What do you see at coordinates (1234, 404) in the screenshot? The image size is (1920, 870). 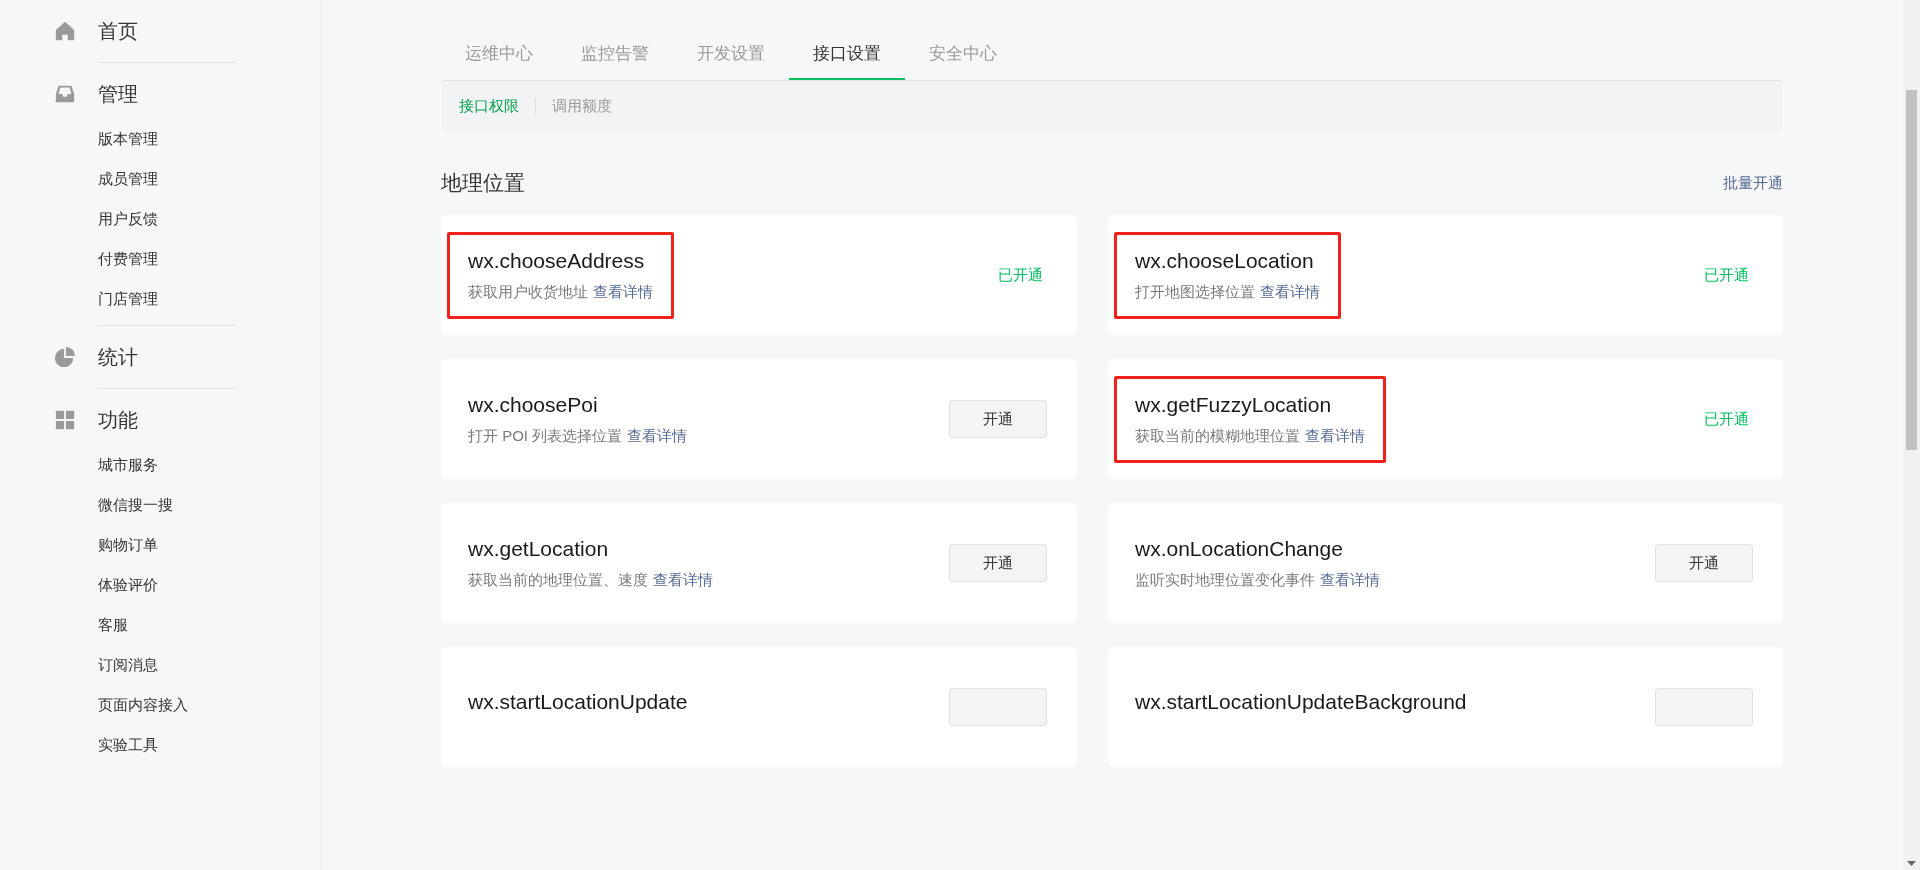 I see `api-name: wx.getFuzzyLocation` at bounding box center [1234, 404].